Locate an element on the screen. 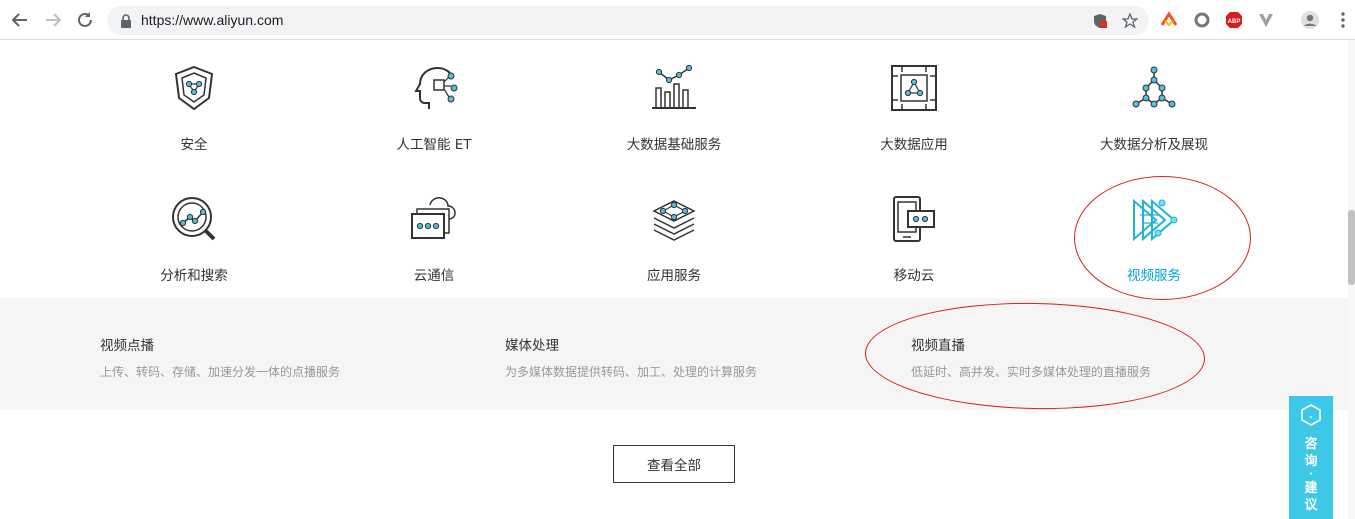  blocked-content-icon is located at coordinates (1100, 21).